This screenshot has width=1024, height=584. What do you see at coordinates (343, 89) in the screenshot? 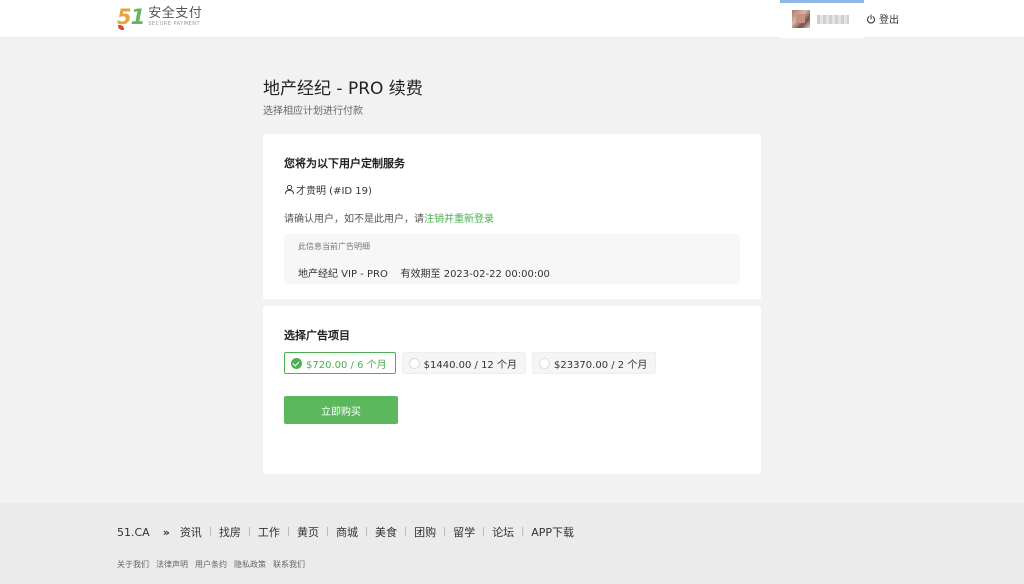
I see `page-title: 地产经纪 - PRO 续费` at bounding box center [343, 89].